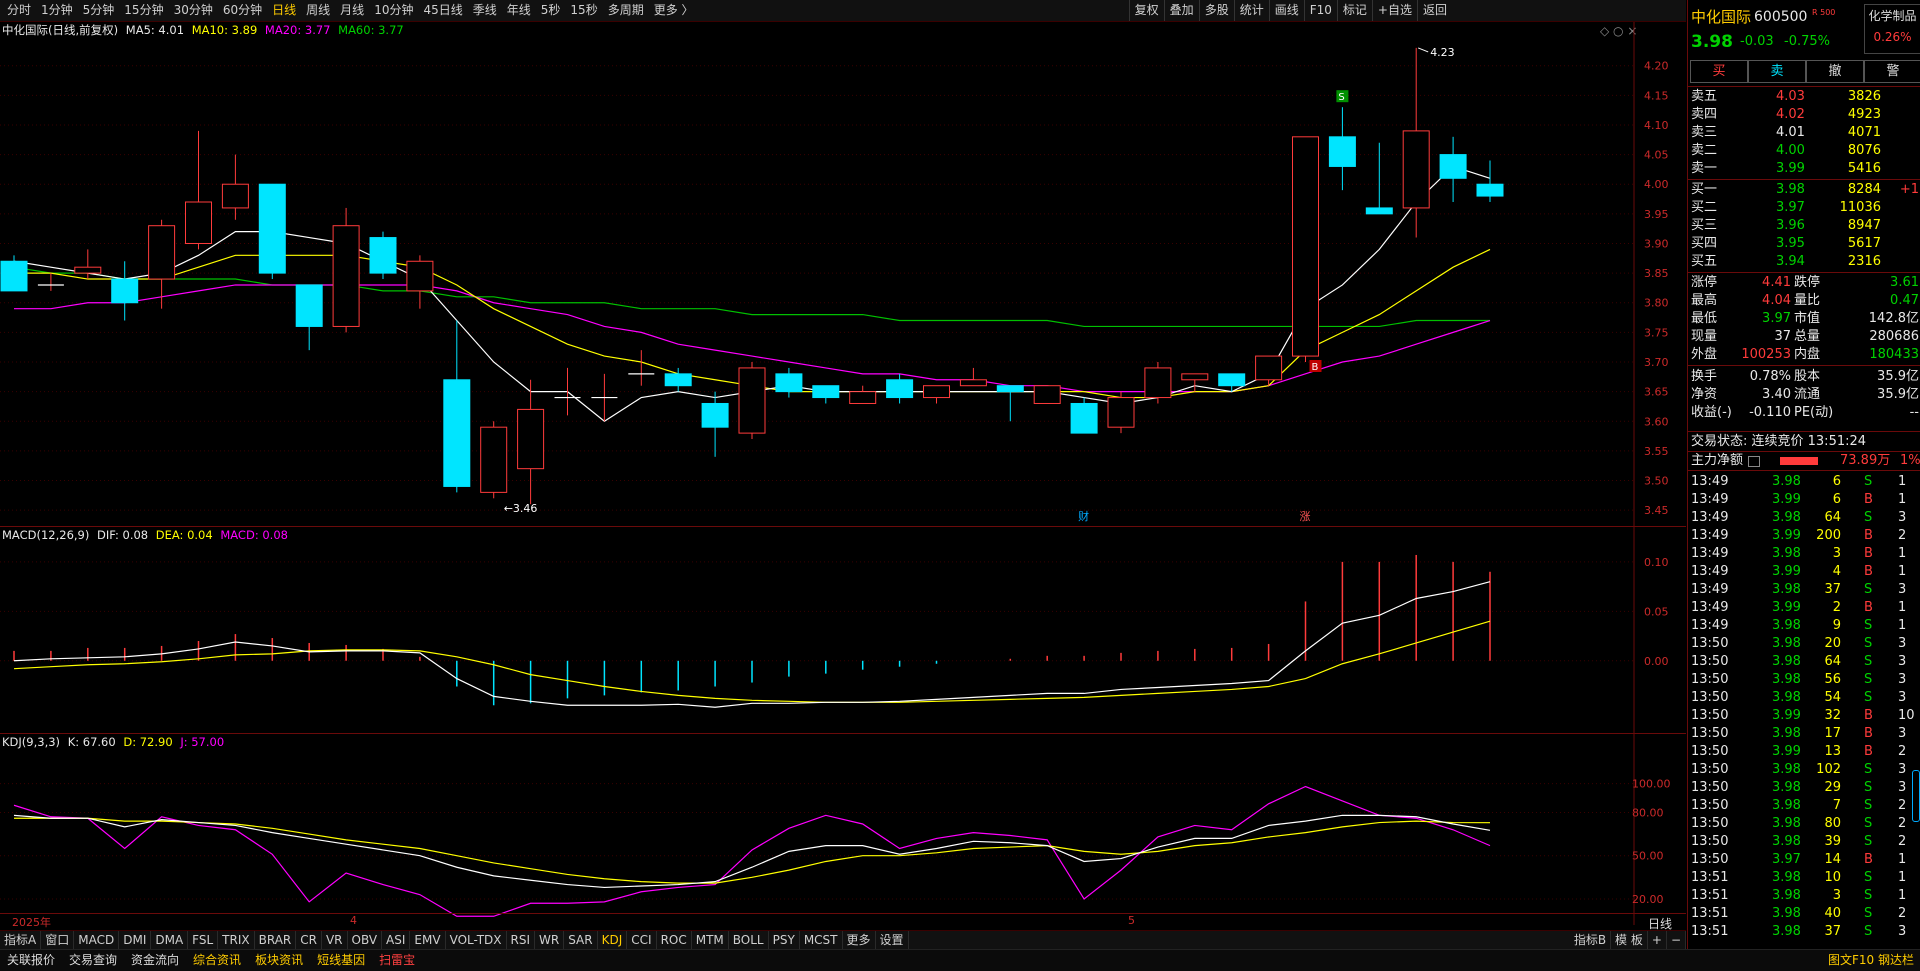  Describe the element at coordinates (1902, 877) in the screenshot. I see `tick-count: 1` at that location.